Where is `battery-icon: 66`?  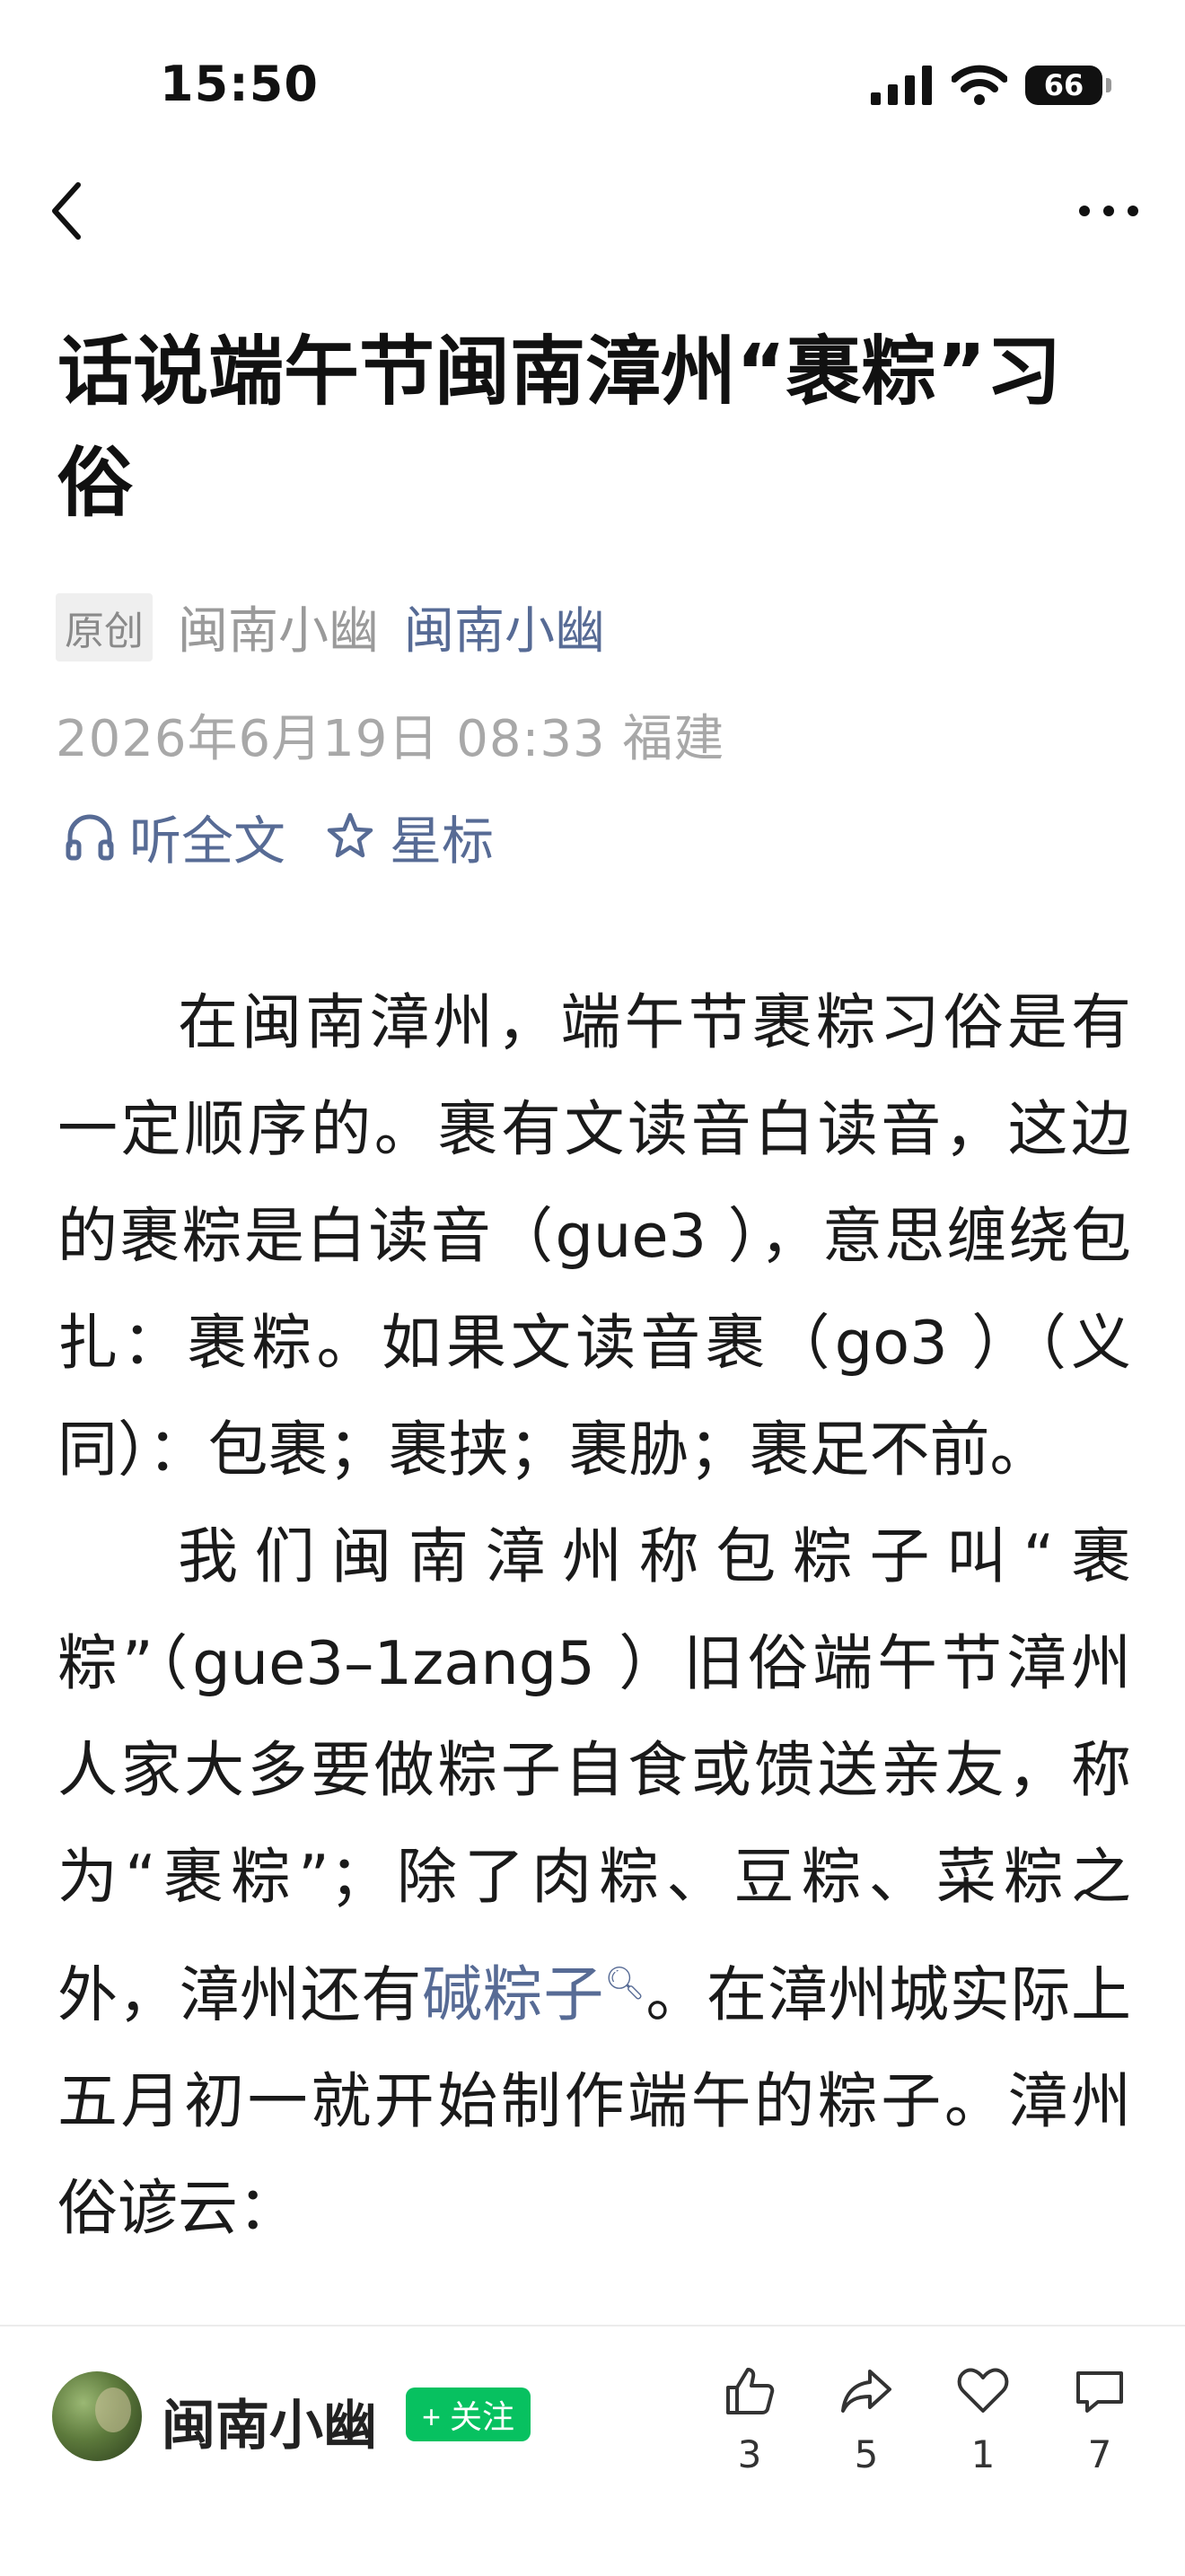
battery-icon: 66 is located at coordinates (1068, 85).